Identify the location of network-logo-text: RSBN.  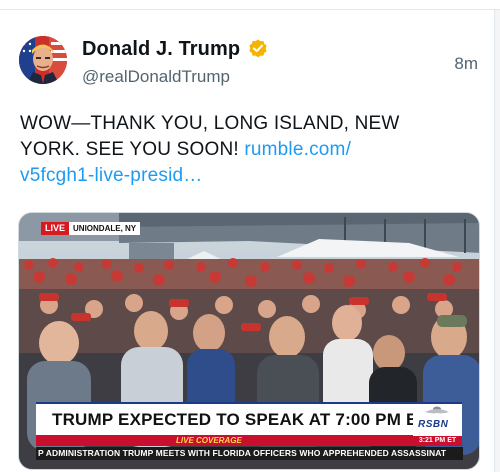
(433, 424).